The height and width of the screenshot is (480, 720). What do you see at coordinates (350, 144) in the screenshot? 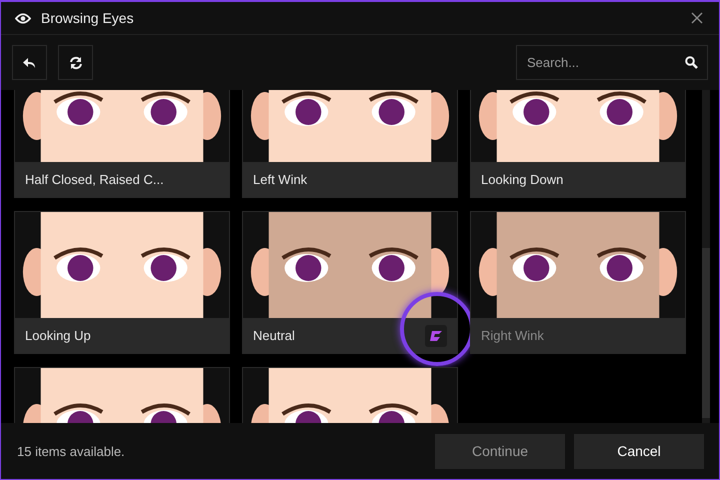
I see `item-card: Left Wink` at bounding box center [350, 144].